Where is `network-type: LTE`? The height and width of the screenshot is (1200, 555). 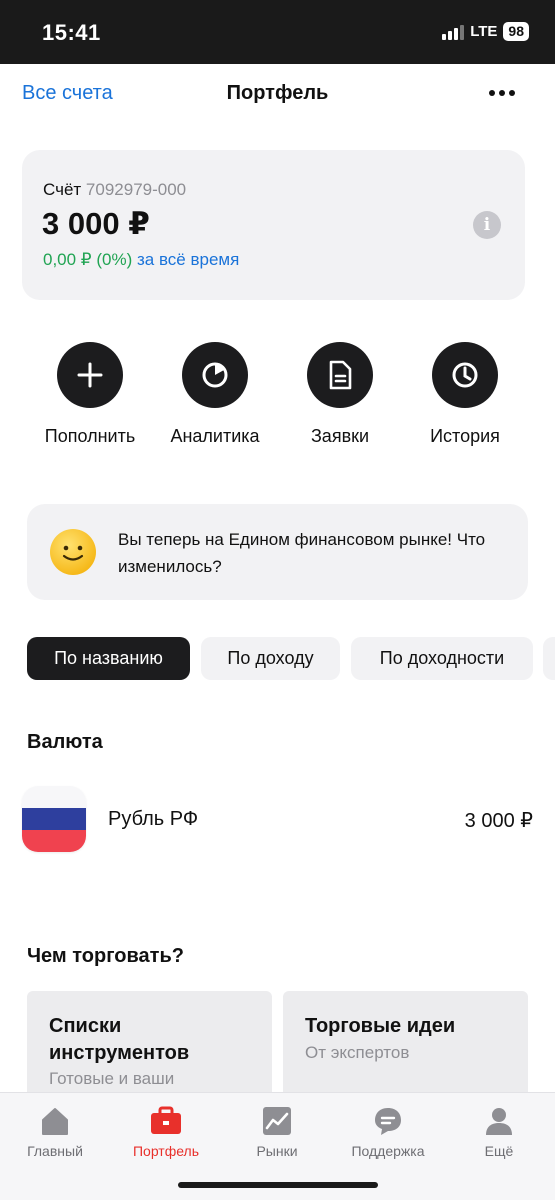 network-type: LTE is located at coordinates (484, 31).